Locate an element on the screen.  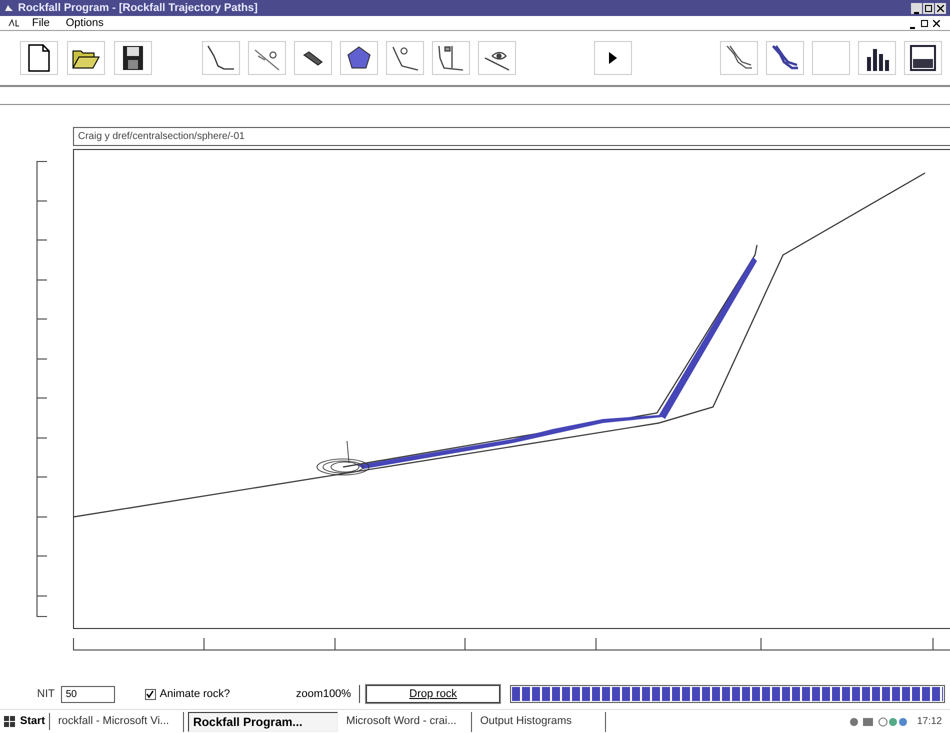
close-button is located at coordinates (940, 8).